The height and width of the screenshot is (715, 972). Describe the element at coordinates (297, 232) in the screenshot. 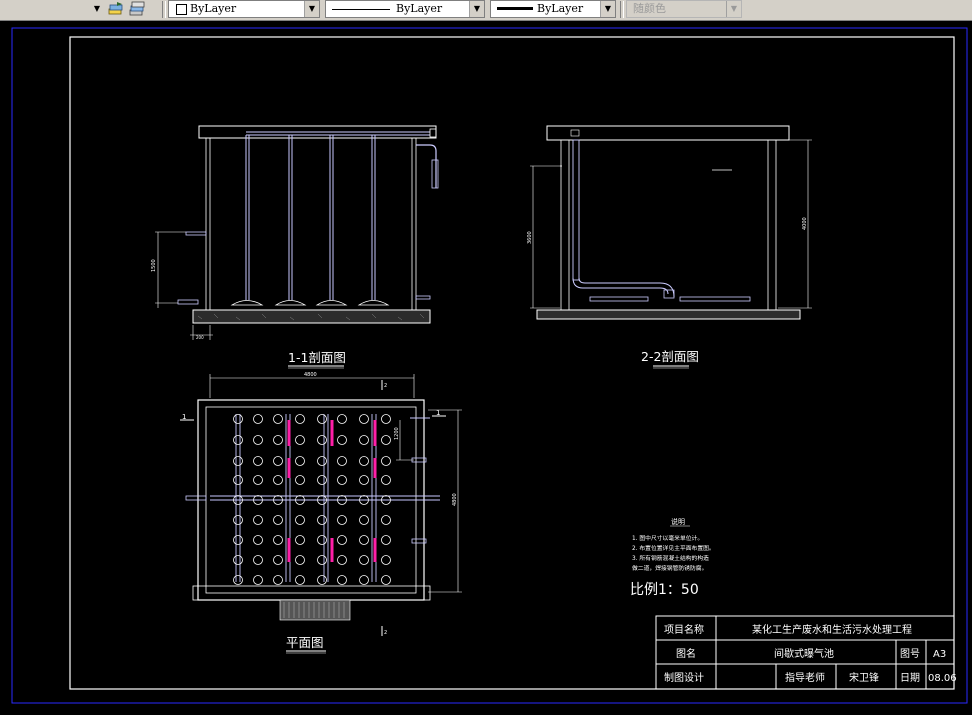

I see `section-1-1-view` at that location.